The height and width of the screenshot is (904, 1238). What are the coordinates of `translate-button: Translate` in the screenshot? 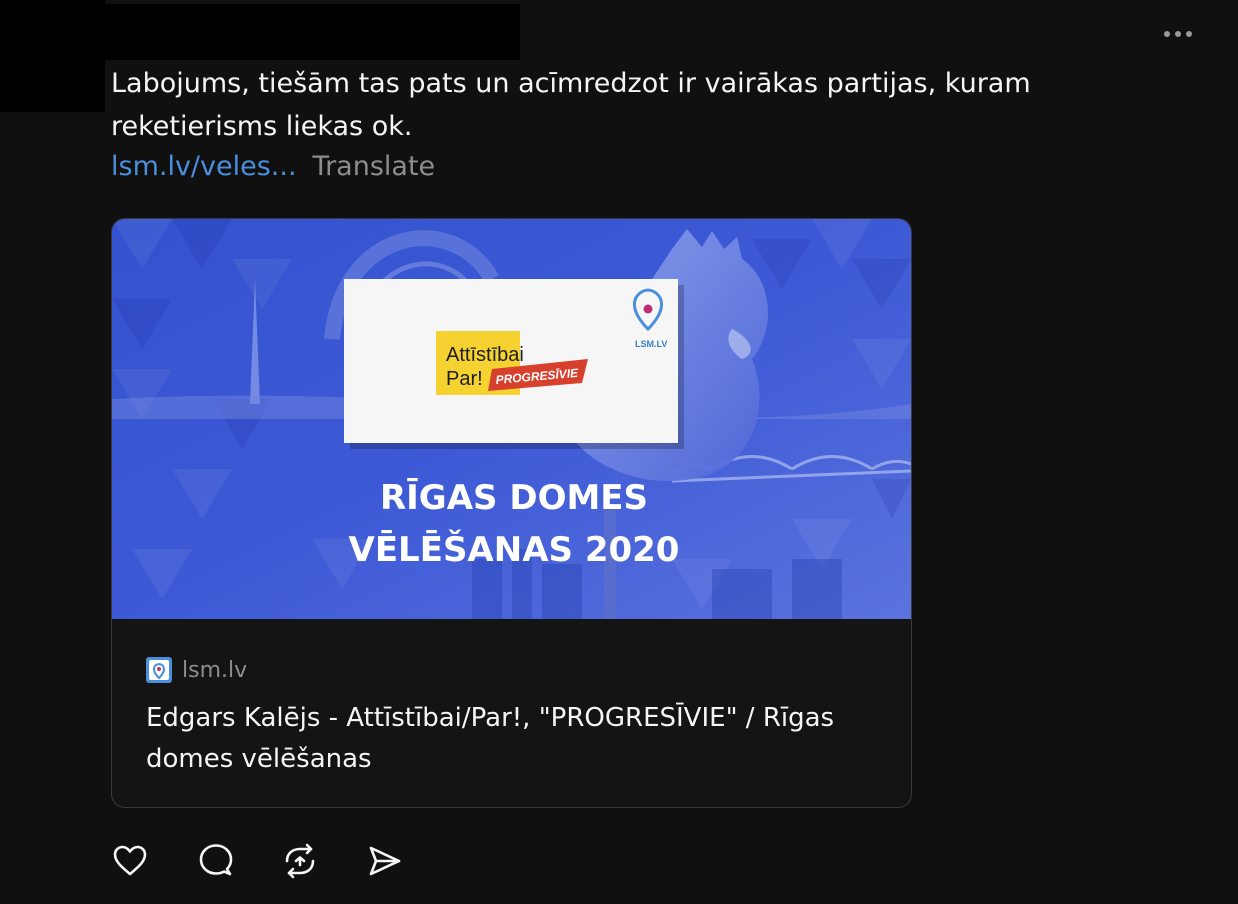 It's located at (374, 166).